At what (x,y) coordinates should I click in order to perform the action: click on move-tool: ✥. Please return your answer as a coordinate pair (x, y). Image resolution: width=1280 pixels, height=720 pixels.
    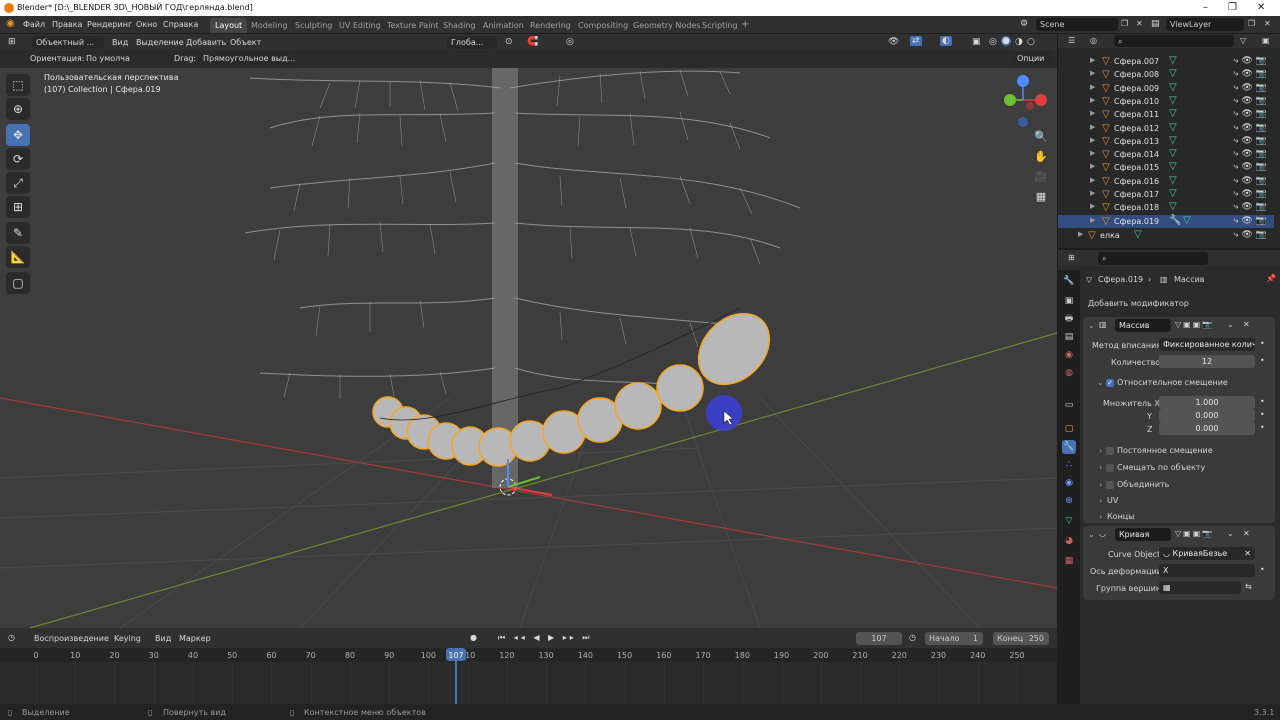
    Looking at the image, I should click on (18, 135).